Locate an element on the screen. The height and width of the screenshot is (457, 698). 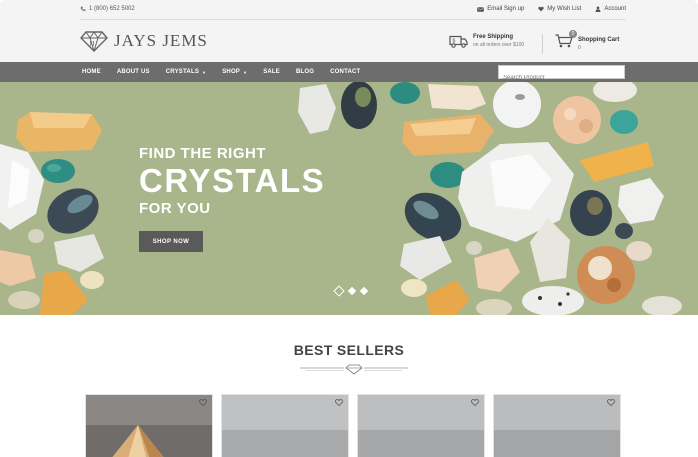
logo: JJ JAYS JEMS is located at coordinates (144, 41).